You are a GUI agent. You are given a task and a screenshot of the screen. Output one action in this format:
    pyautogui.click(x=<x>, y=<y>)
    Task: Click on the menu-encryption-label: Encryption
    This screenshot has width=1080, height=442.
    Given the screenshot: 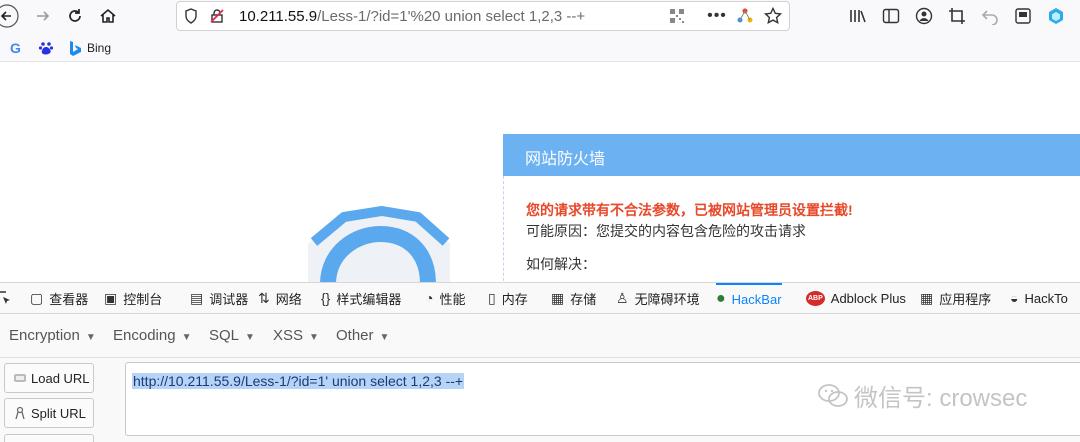 What is the action you would take?
    pyautogui.click(x=44, y=335)
    